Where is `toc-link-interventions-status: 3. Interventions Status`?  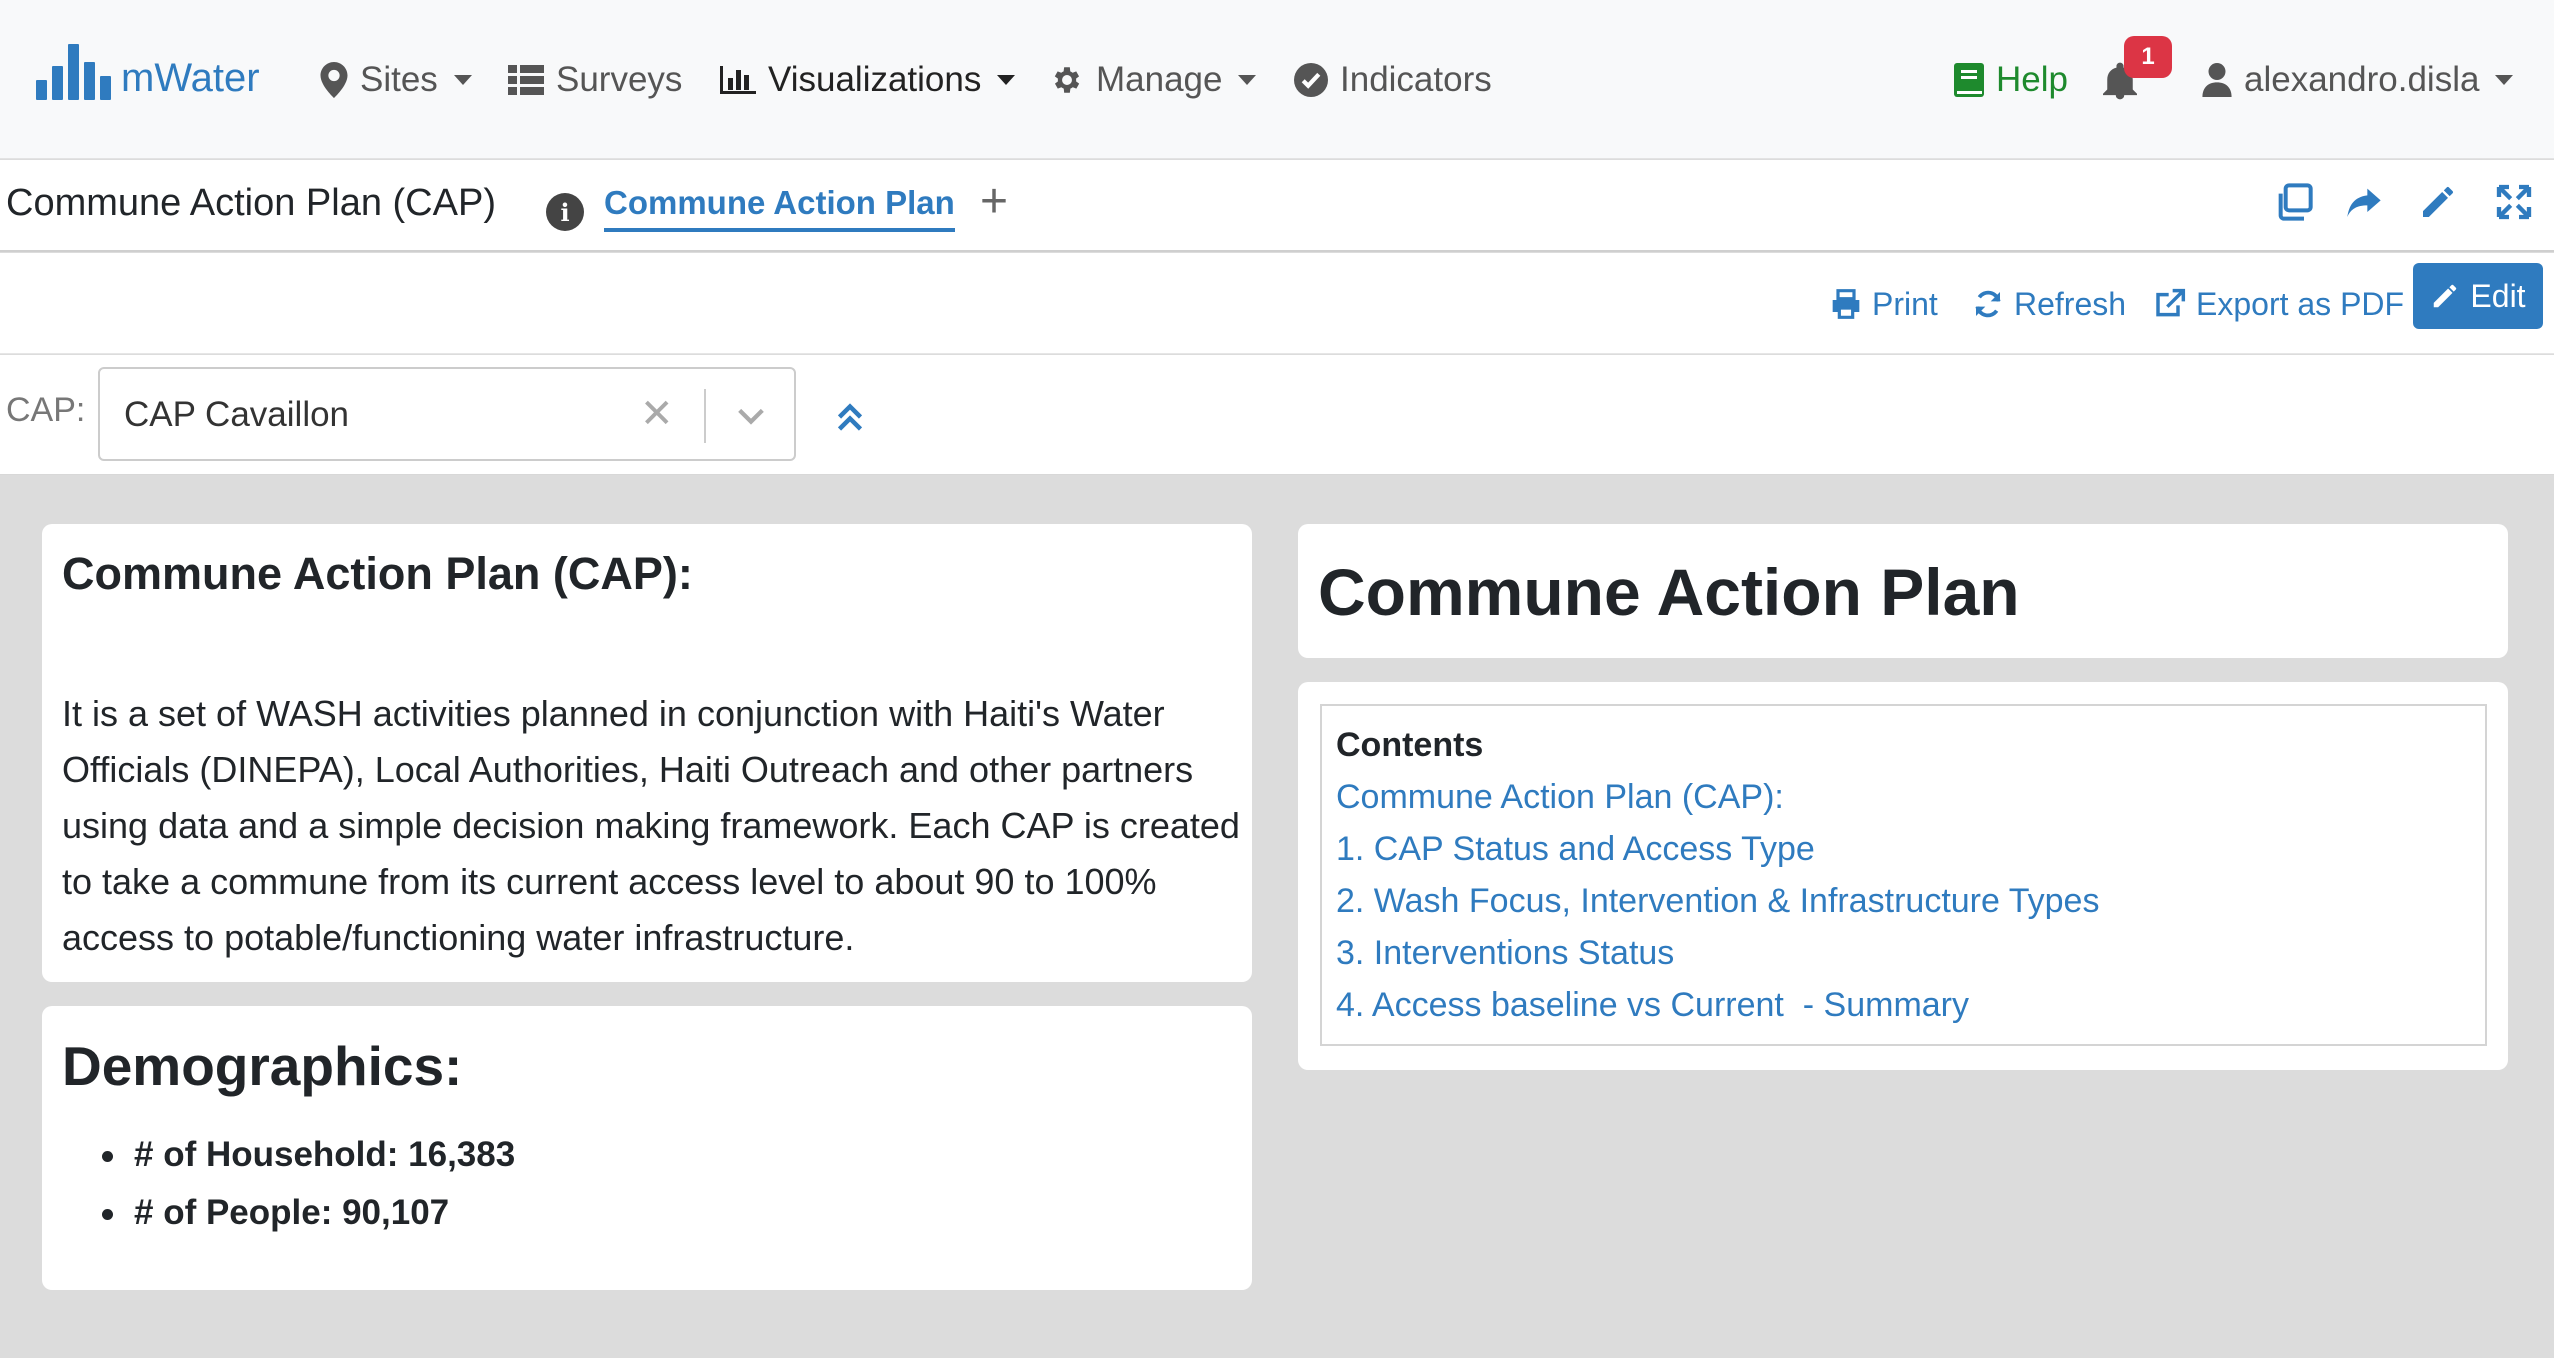 toc-link-interventions-status: 3. Interventions Status is located at coordinates (1505, 953).